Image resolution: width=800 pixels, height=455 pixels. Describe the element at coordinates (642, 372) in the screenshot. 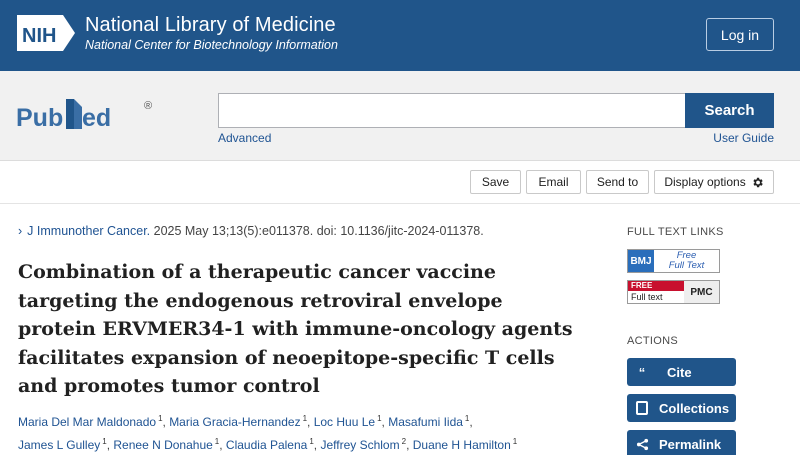

I see `quote-icon: “` at that location.